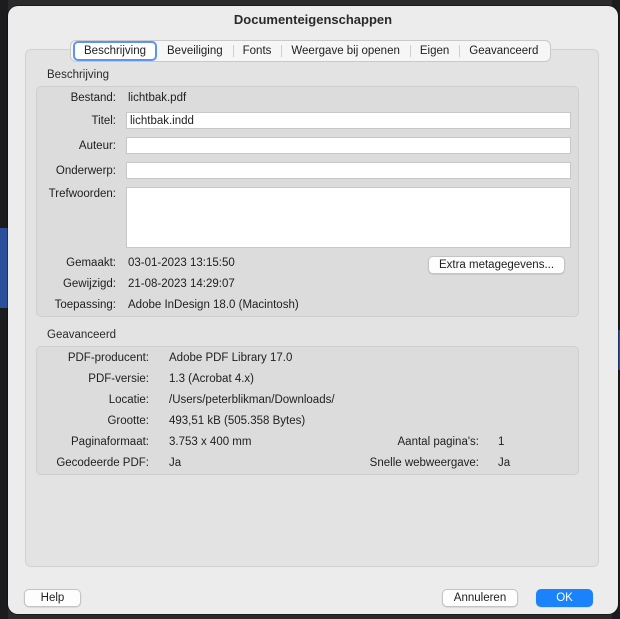  What do you see at coordinates (85, 171) in the screenshot?
I see `subject-label: Onderwerp:` at bounding box center [85, 171].